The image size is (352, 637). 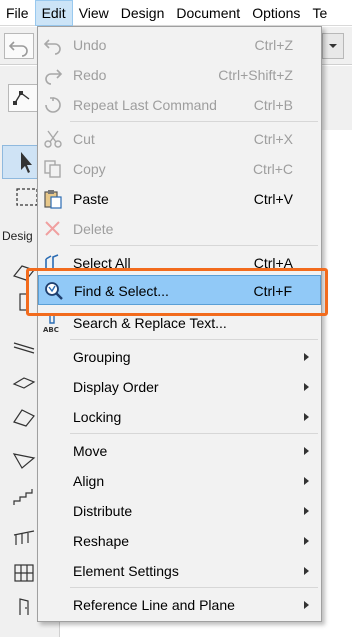 I want to click on toolbar-dropdown, so click(x=333, y=46).